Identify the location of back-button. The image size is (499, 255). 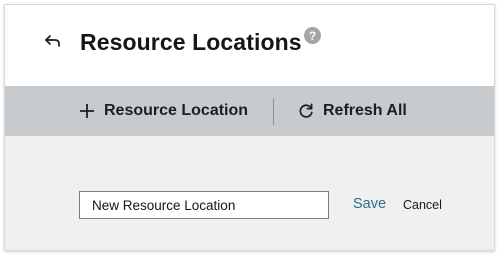
(53, 43).